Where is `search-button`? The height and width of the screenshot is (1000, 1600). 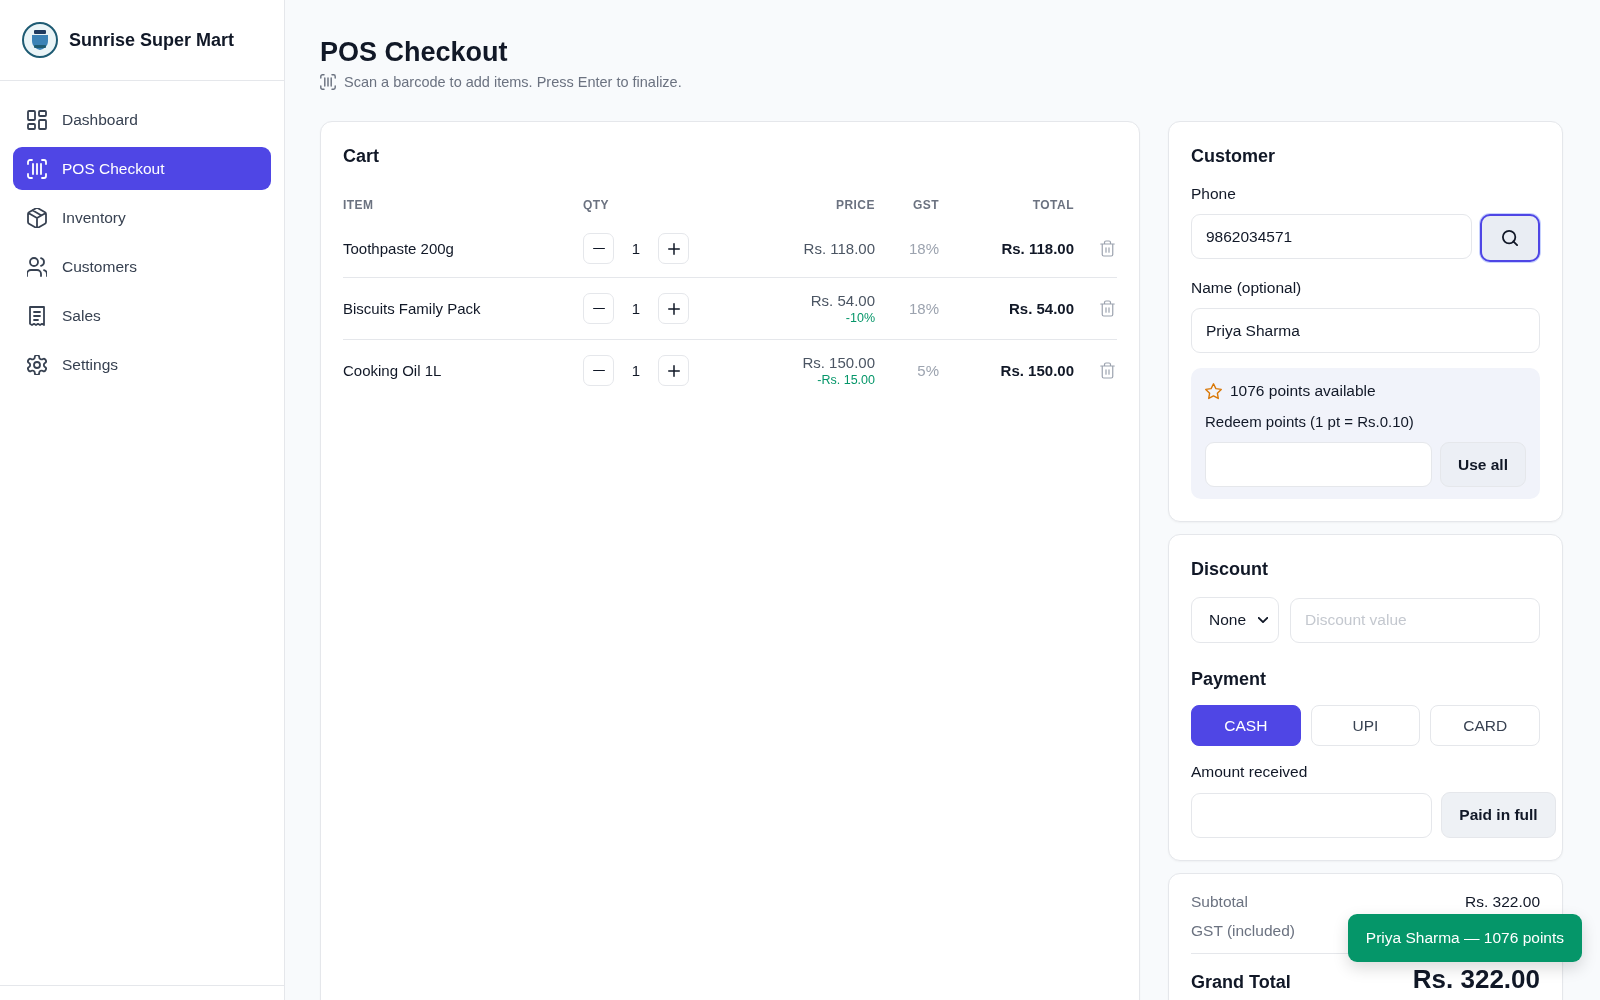
search-button is located at coordinates (1510, 238).